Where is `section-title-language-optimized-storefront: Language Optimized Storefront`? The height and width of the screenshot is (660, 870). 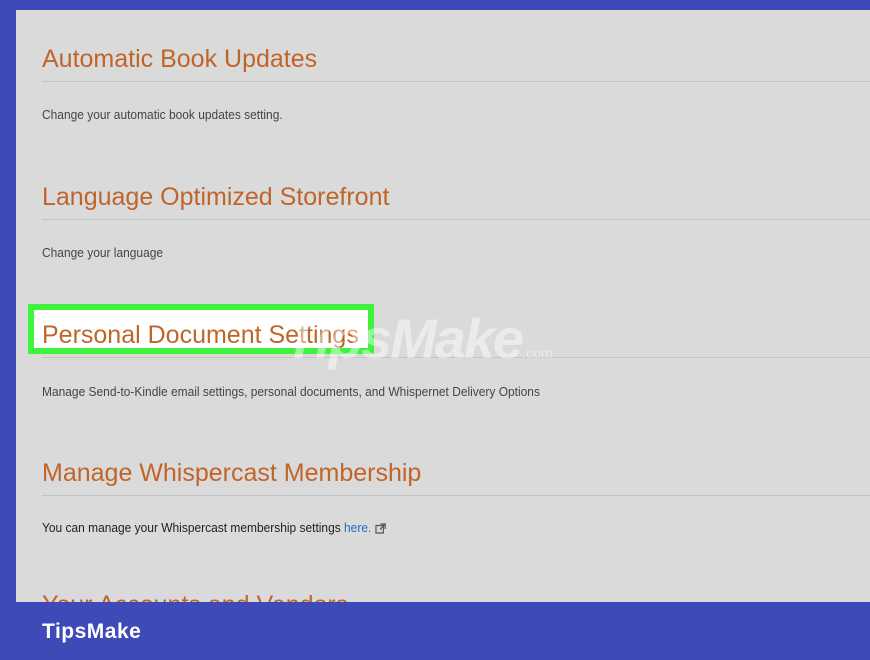 section-title-language-optimized-storefront: Language Optimized Storefront is located at coordinates (456, 197).